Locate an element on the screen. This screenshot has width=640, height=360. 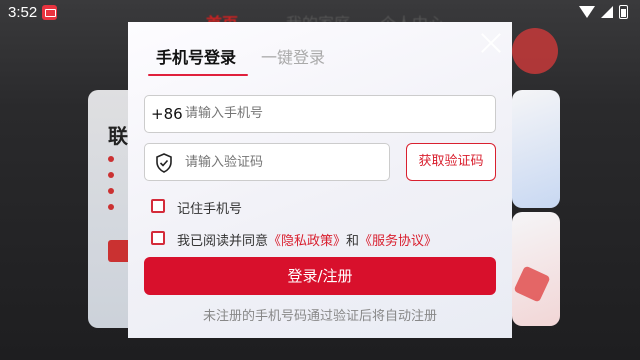
country-code: +86 is located at coordinates (167, 114).